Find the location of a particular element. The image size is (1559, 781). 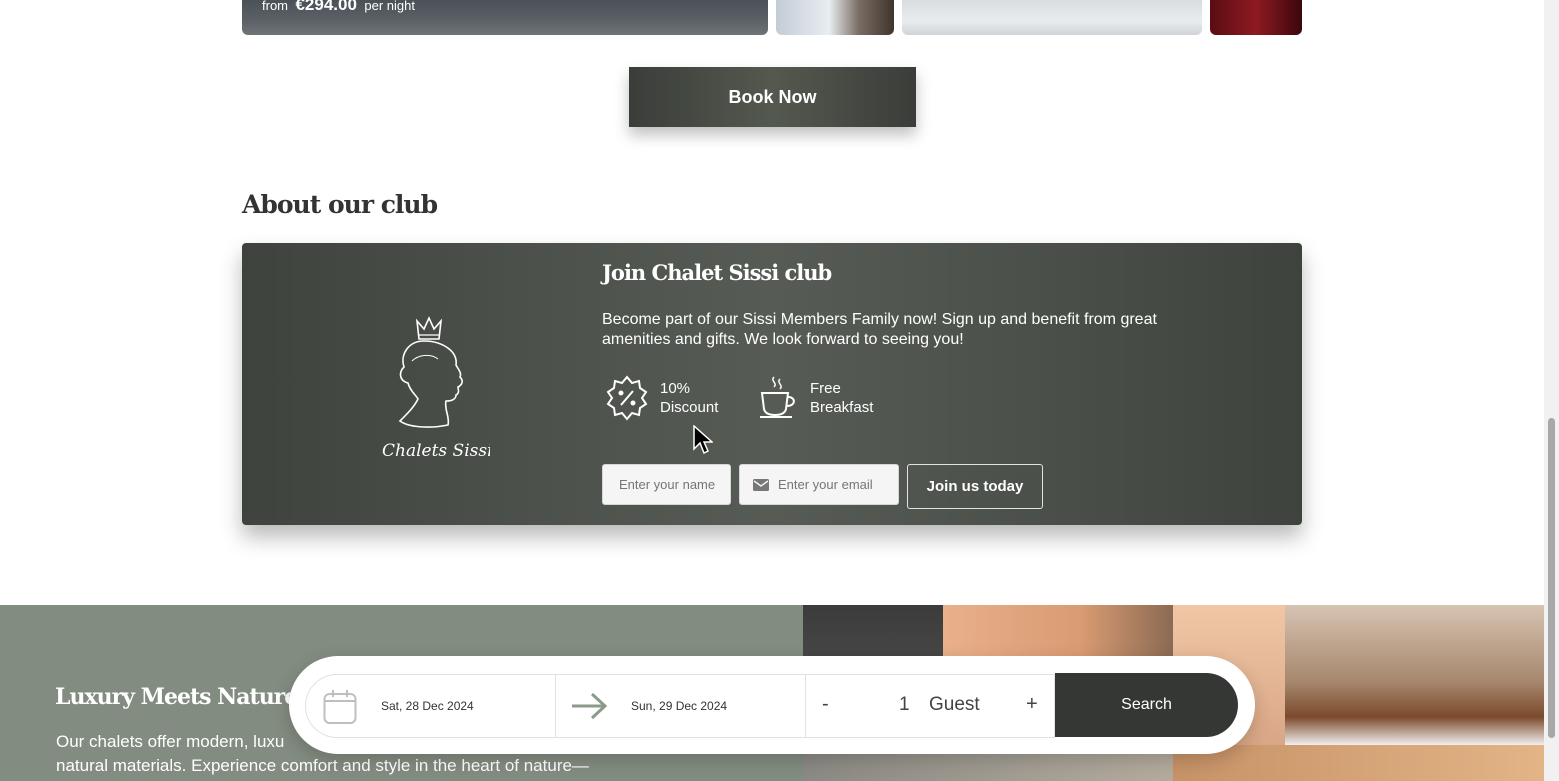

join-club-button: Join us today is located at coordinates (975, 486).